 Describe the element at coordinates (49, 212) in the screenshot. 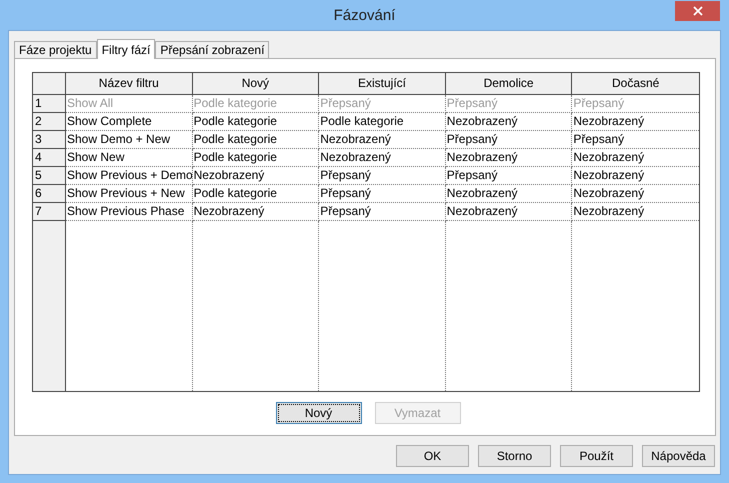

I see `row-number: 7` at that location.